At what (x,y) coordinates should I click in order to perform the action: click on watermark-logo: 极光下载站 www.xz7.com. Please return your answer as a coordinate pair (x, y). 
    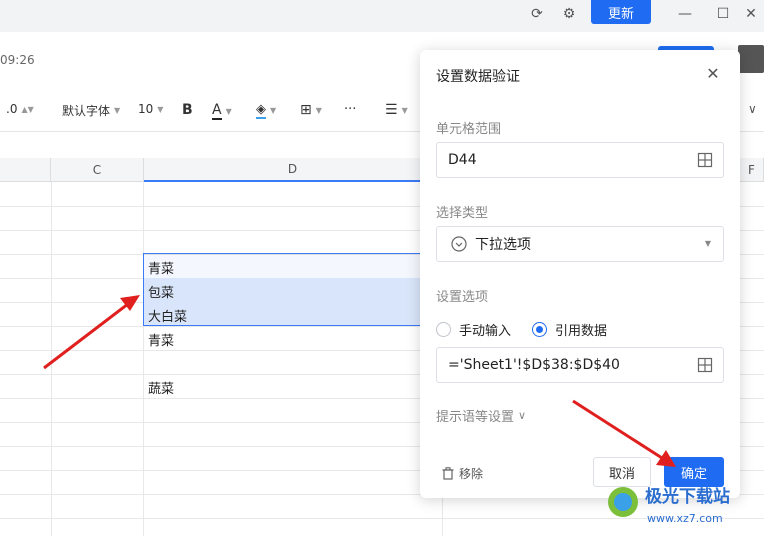
    Looking at the image, I should click on (682, 507).